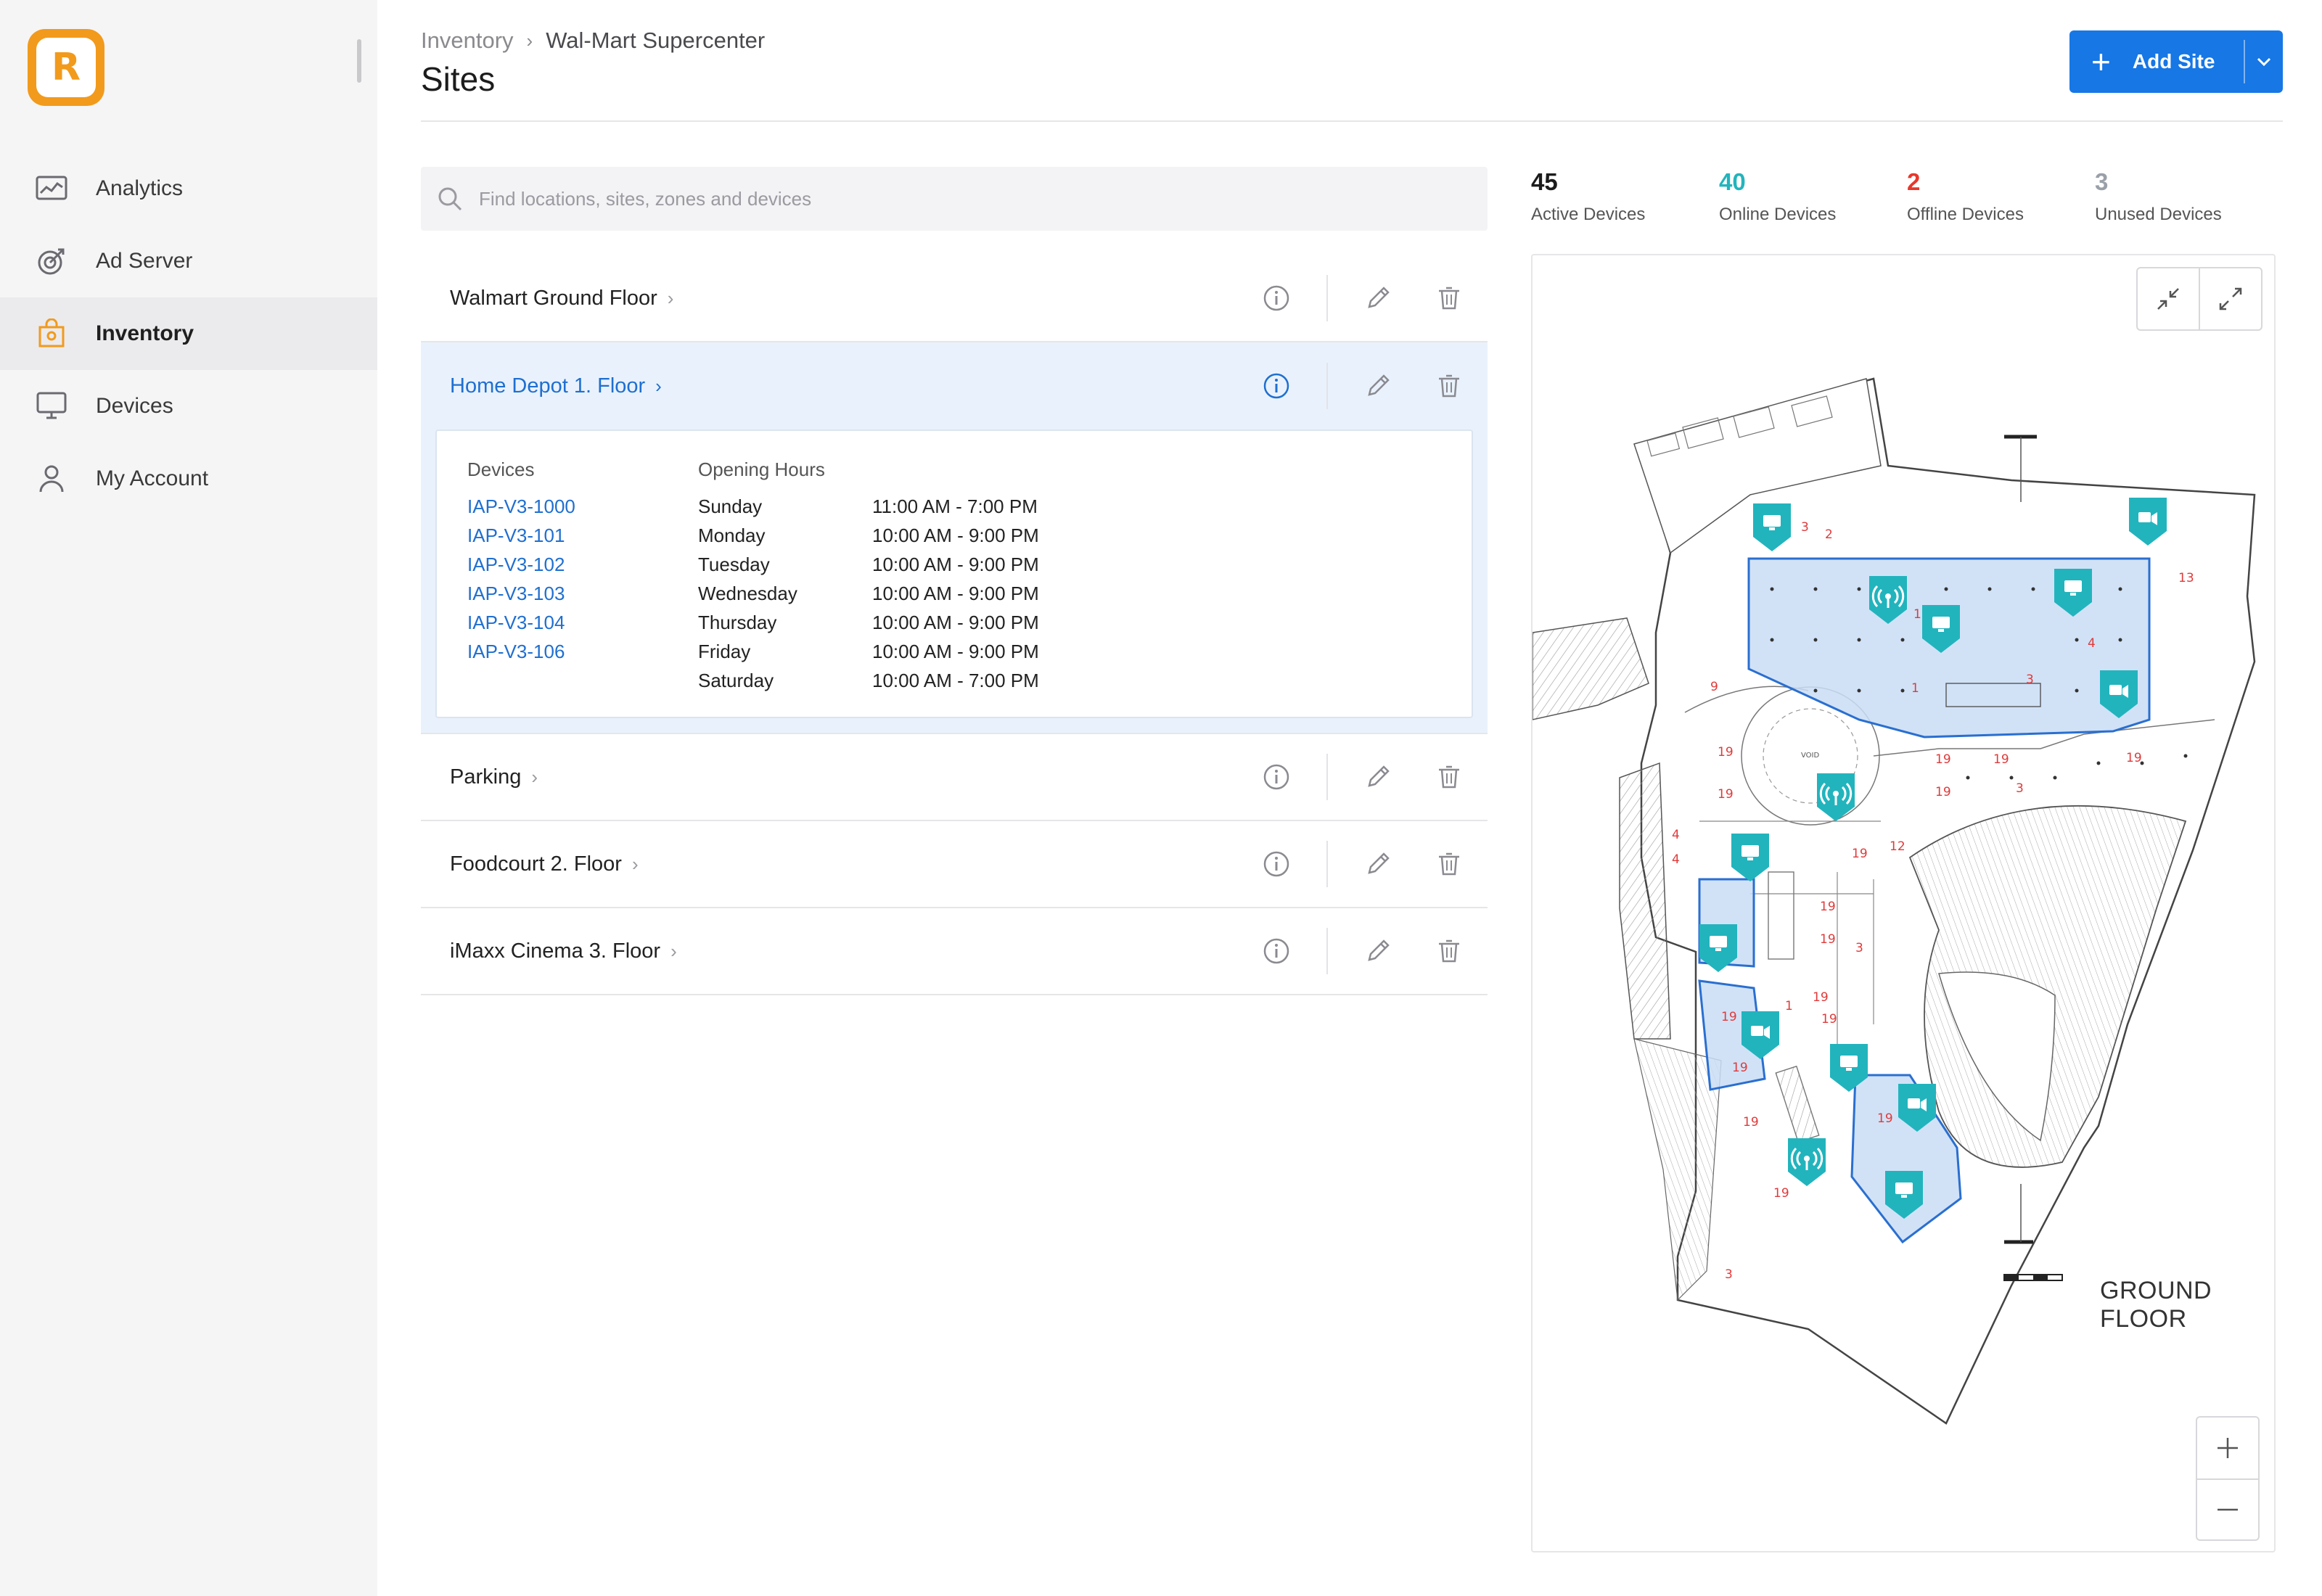  Describe the element at coordinates (955, 299) in the screenshot. I see `site-row: Walmart Ground Floor ›` at that location.